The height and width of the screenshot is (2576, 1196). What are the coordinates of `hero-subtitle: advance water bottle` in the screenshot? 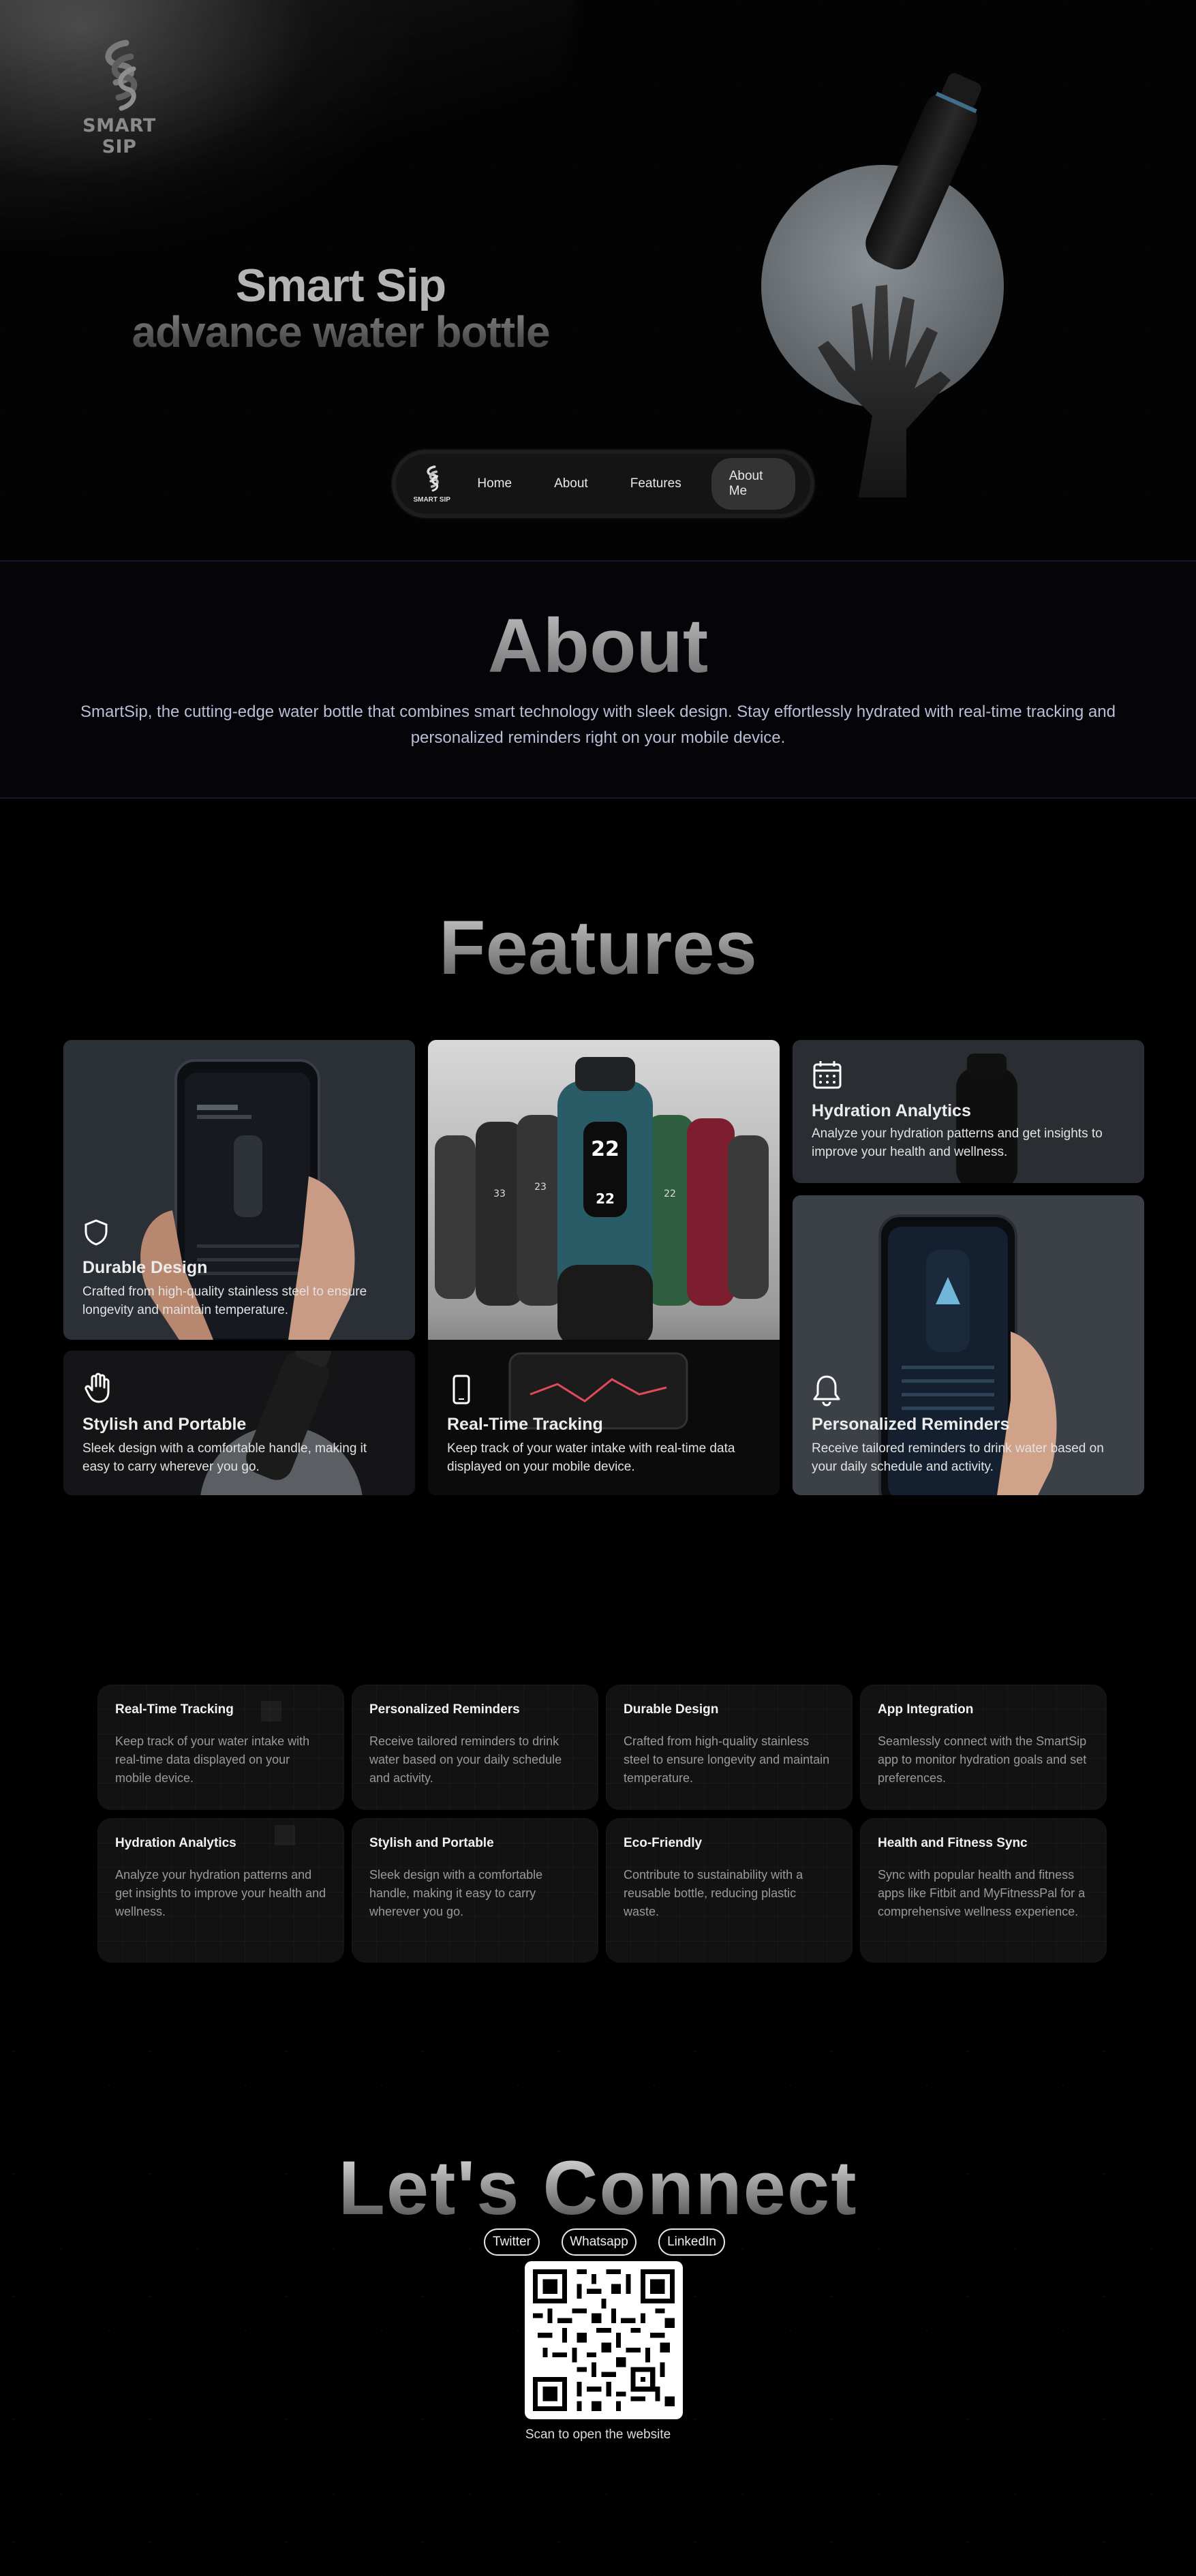 It's located at (340, 332).